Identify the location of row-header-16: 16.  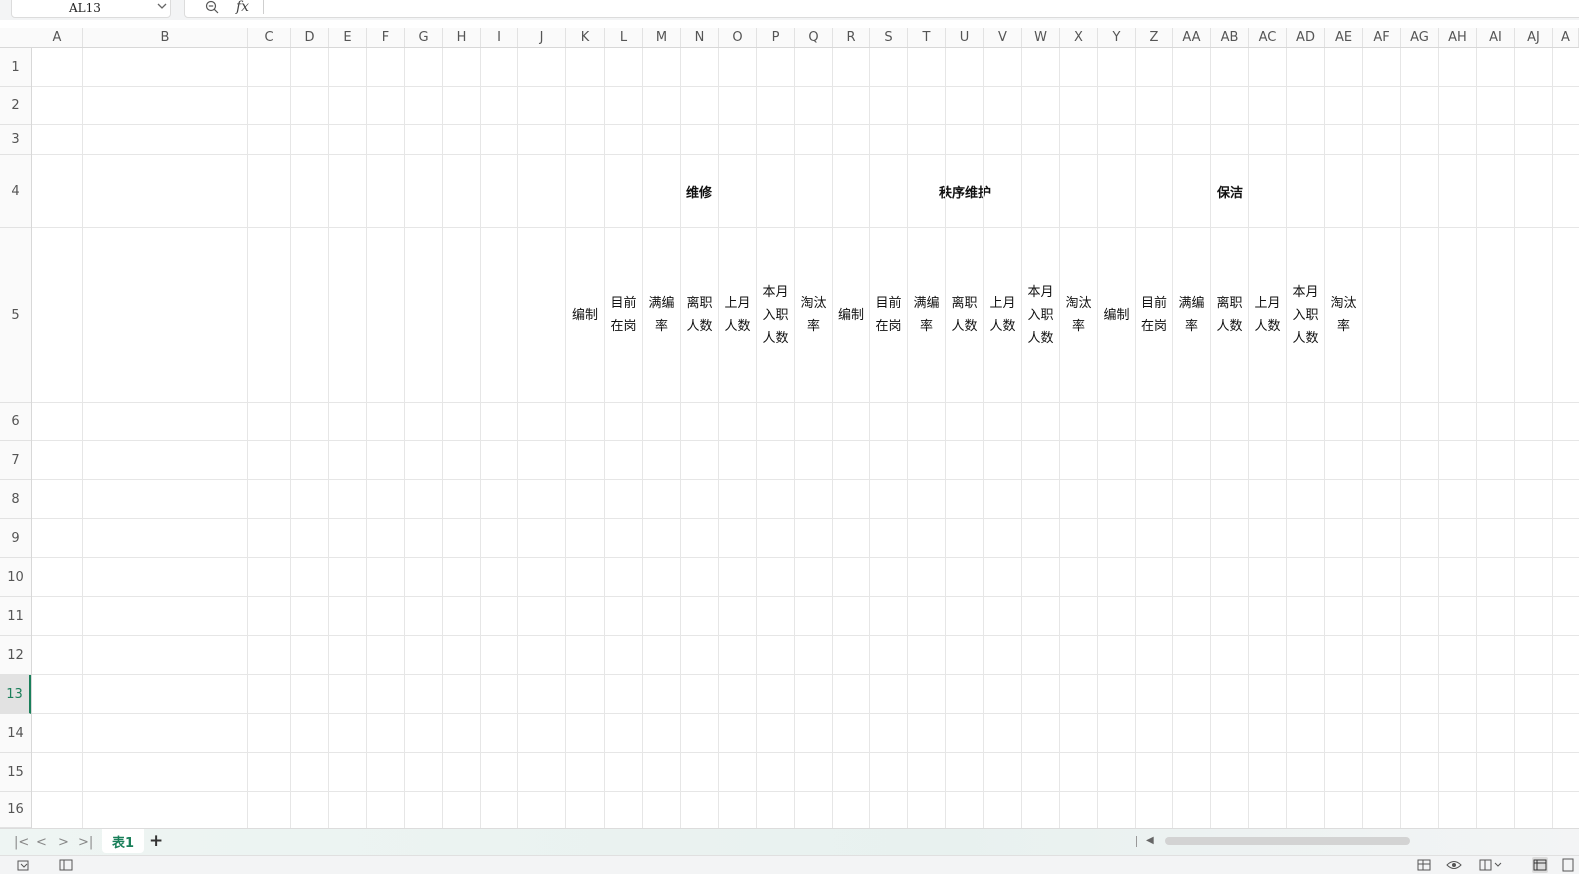
(15, 810).